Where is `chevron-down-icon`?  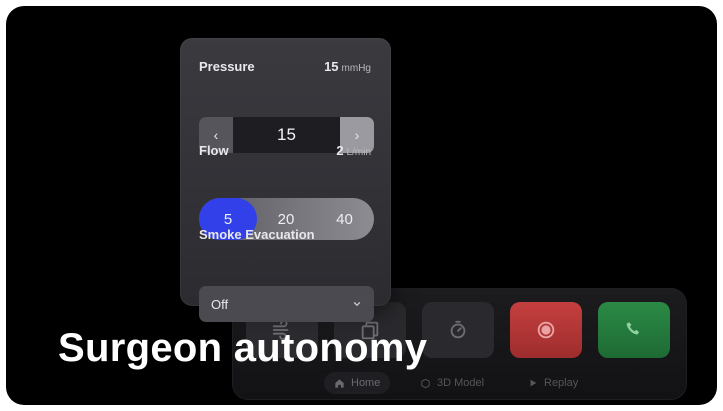
chevron-down-icon is located at coordinates (357, 304).